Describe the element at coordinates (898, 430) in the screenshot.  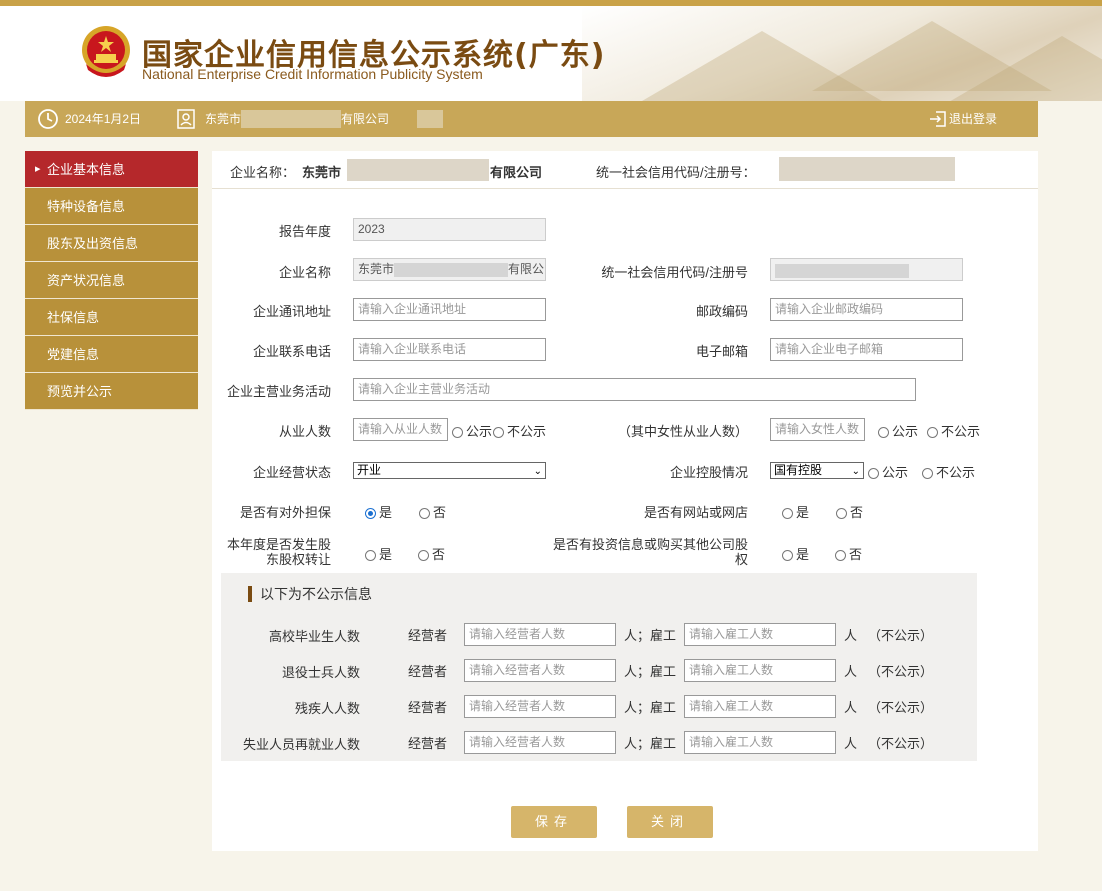
I see `female-public-radio: 公示` at that location.